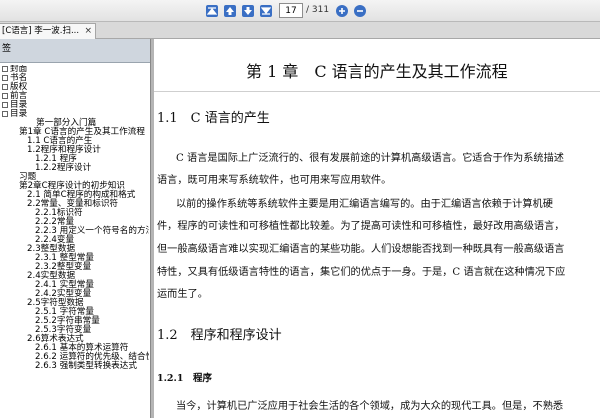 This screenshot has width=600, height=418. What do you see at coordinates (219, 335) in the screenshot?
I see `section-title-1-2: 1.2 程序和程序设计` at bounding box center [219, 335].